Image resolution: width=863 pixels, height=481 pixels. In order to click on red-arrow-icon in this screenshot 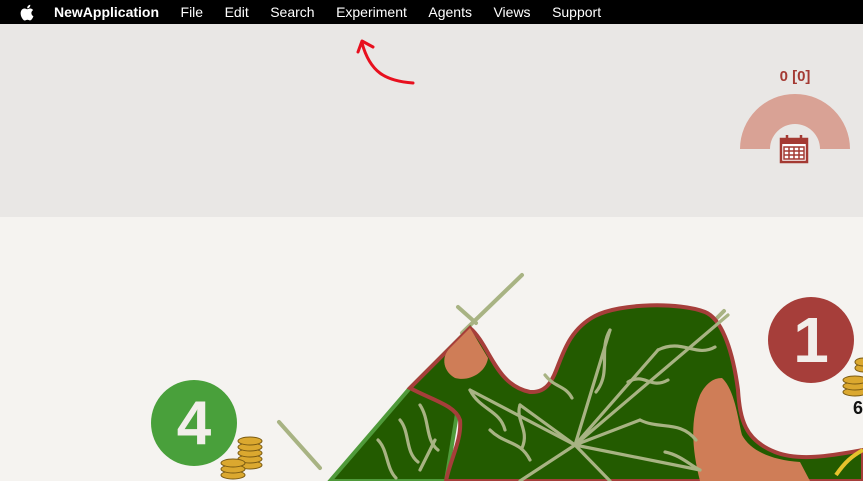, I will do `click(385, 62)`.